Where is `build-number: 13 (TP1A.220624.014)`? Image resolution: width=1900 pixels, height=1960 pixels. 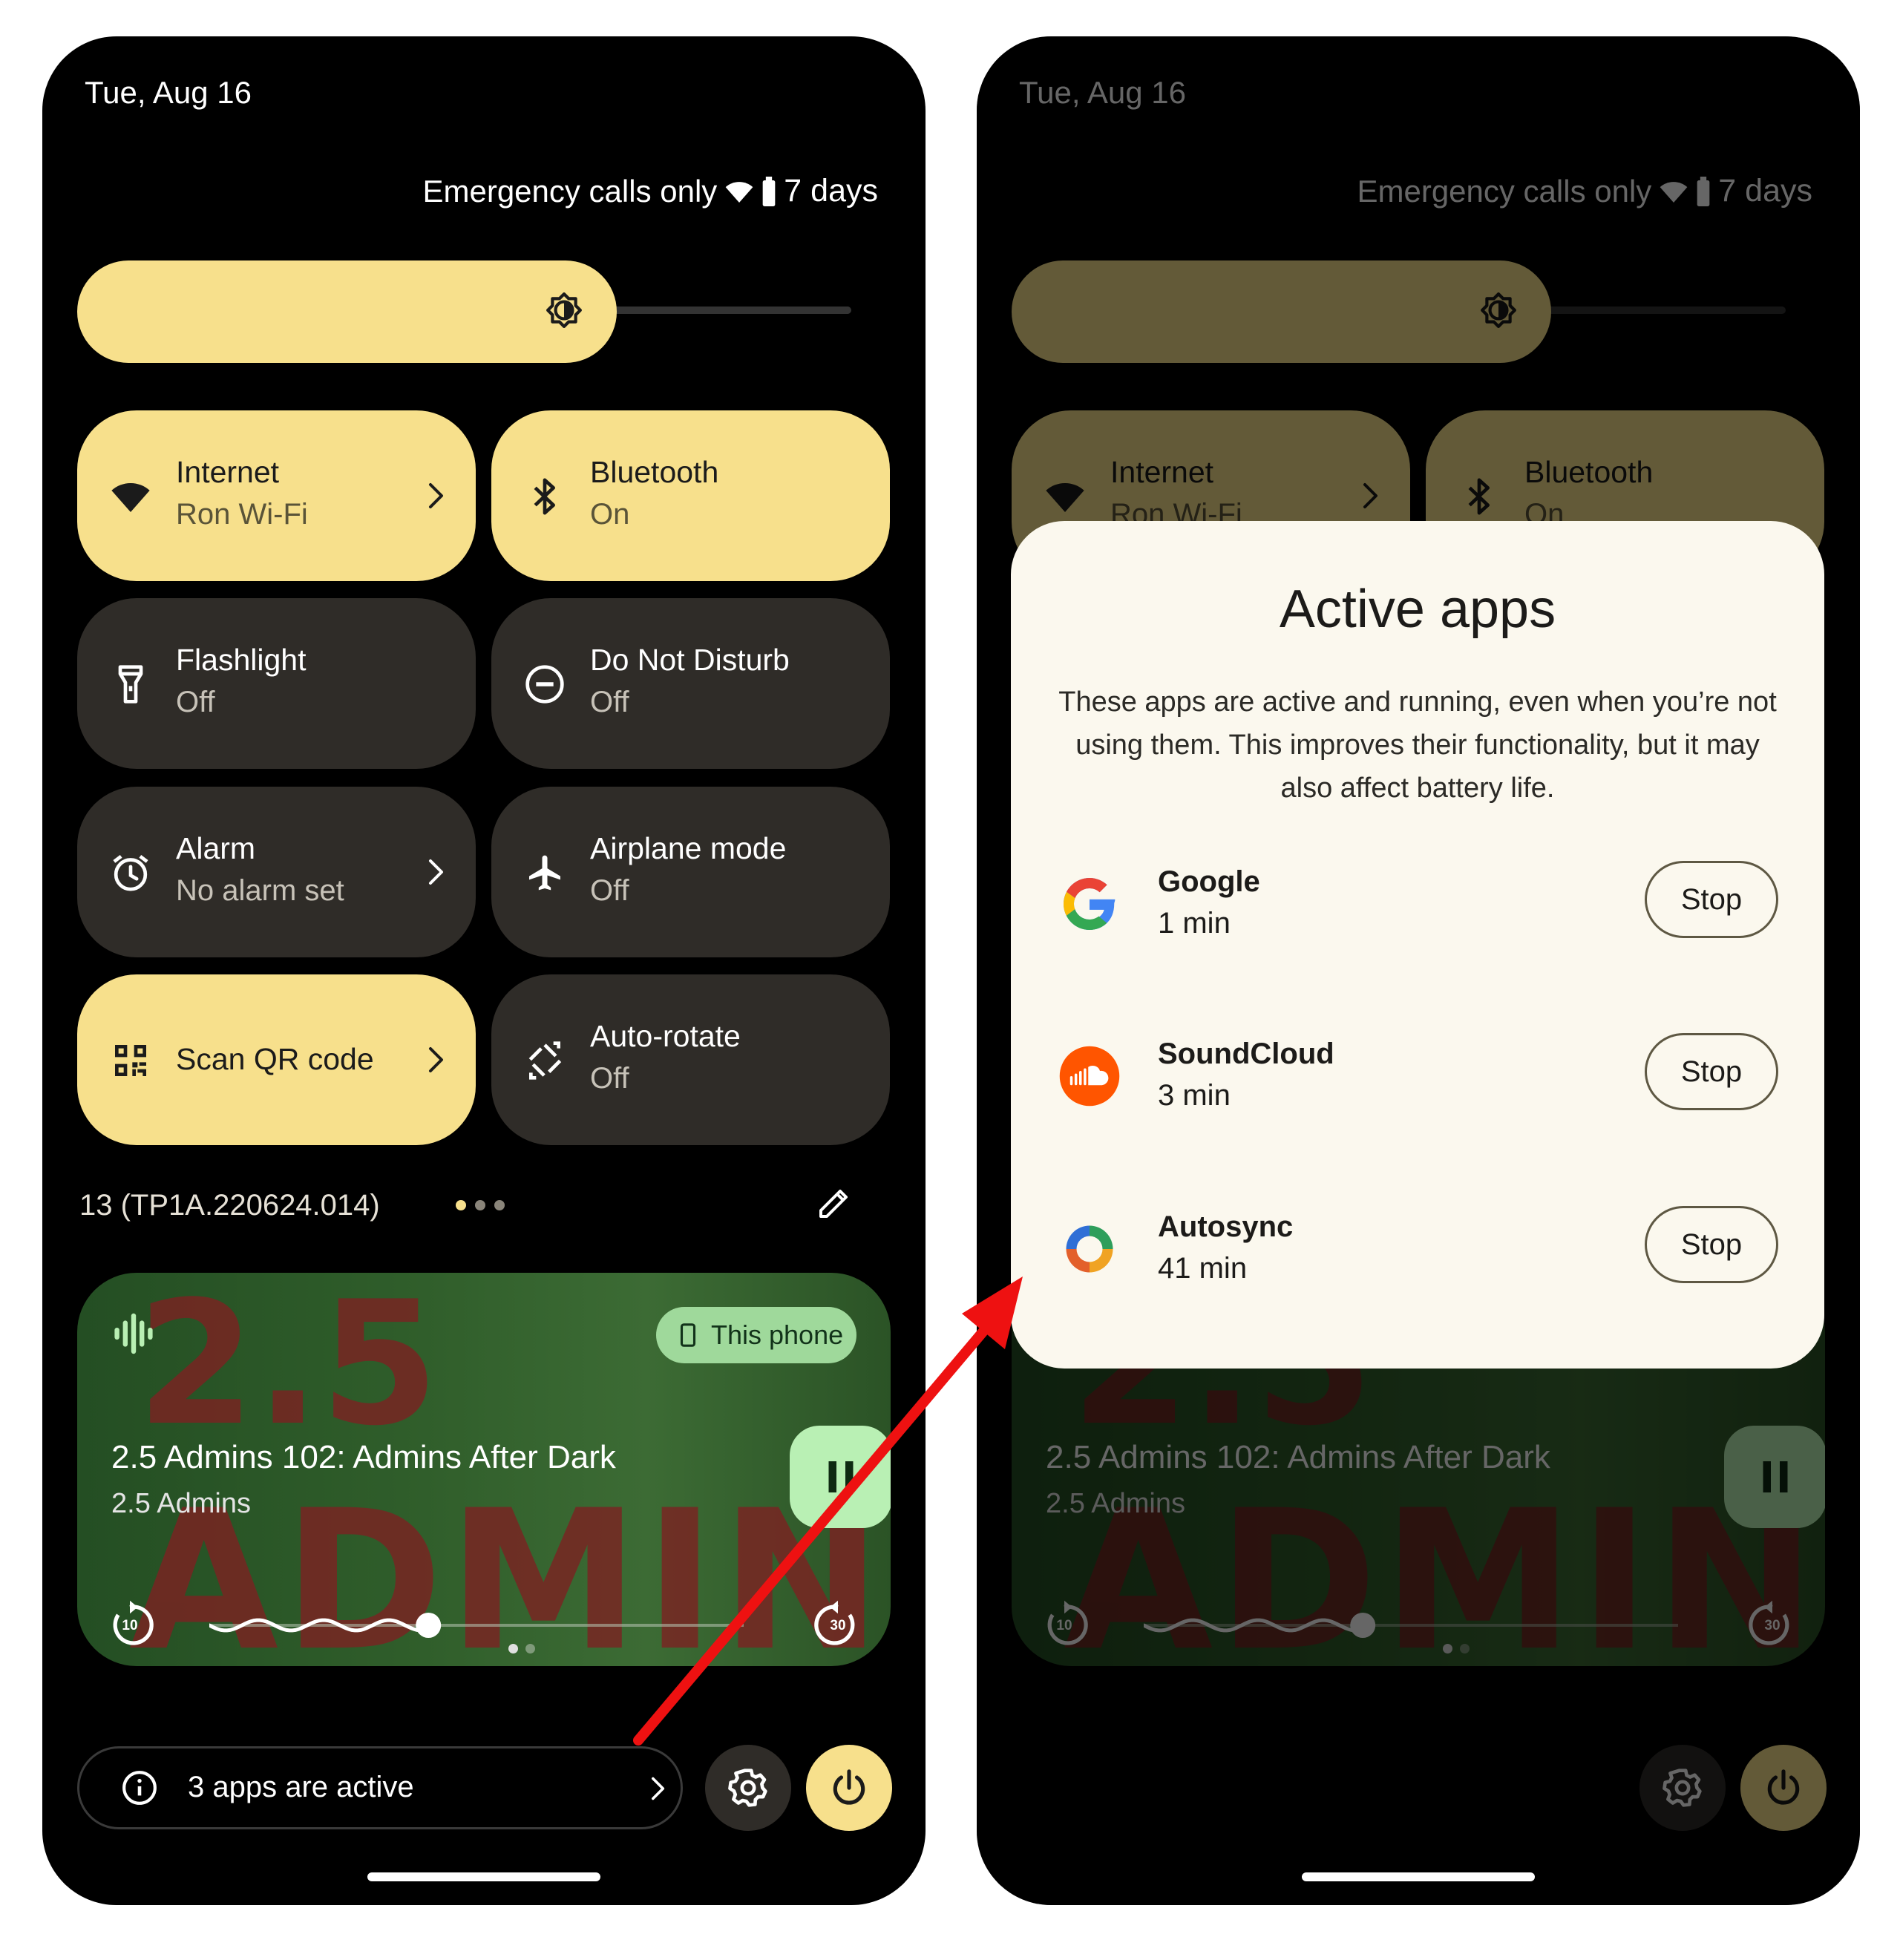
build-number: 13 (TP1A.220624.014) is located at coordinates (229, 1205).